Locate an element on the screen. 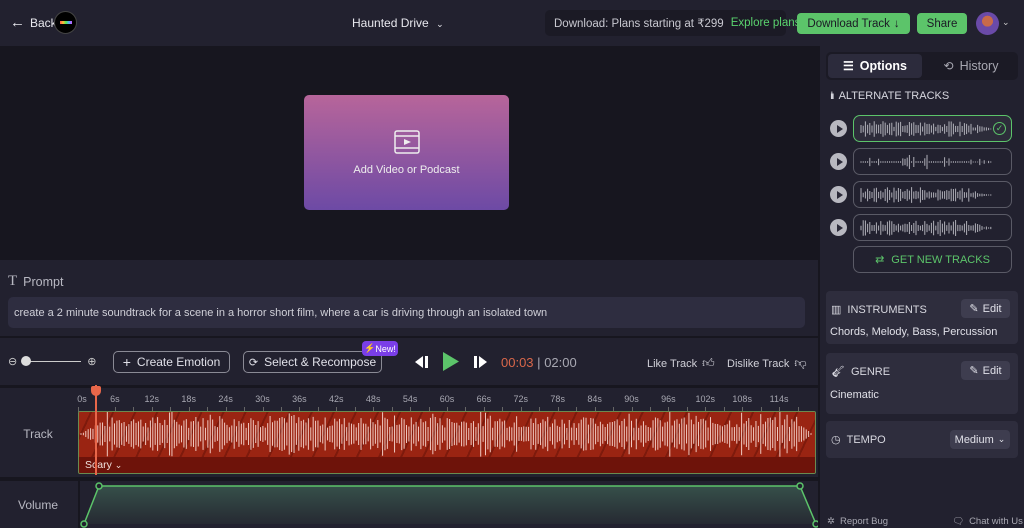  app-logo is located at coordinates (65, 22).